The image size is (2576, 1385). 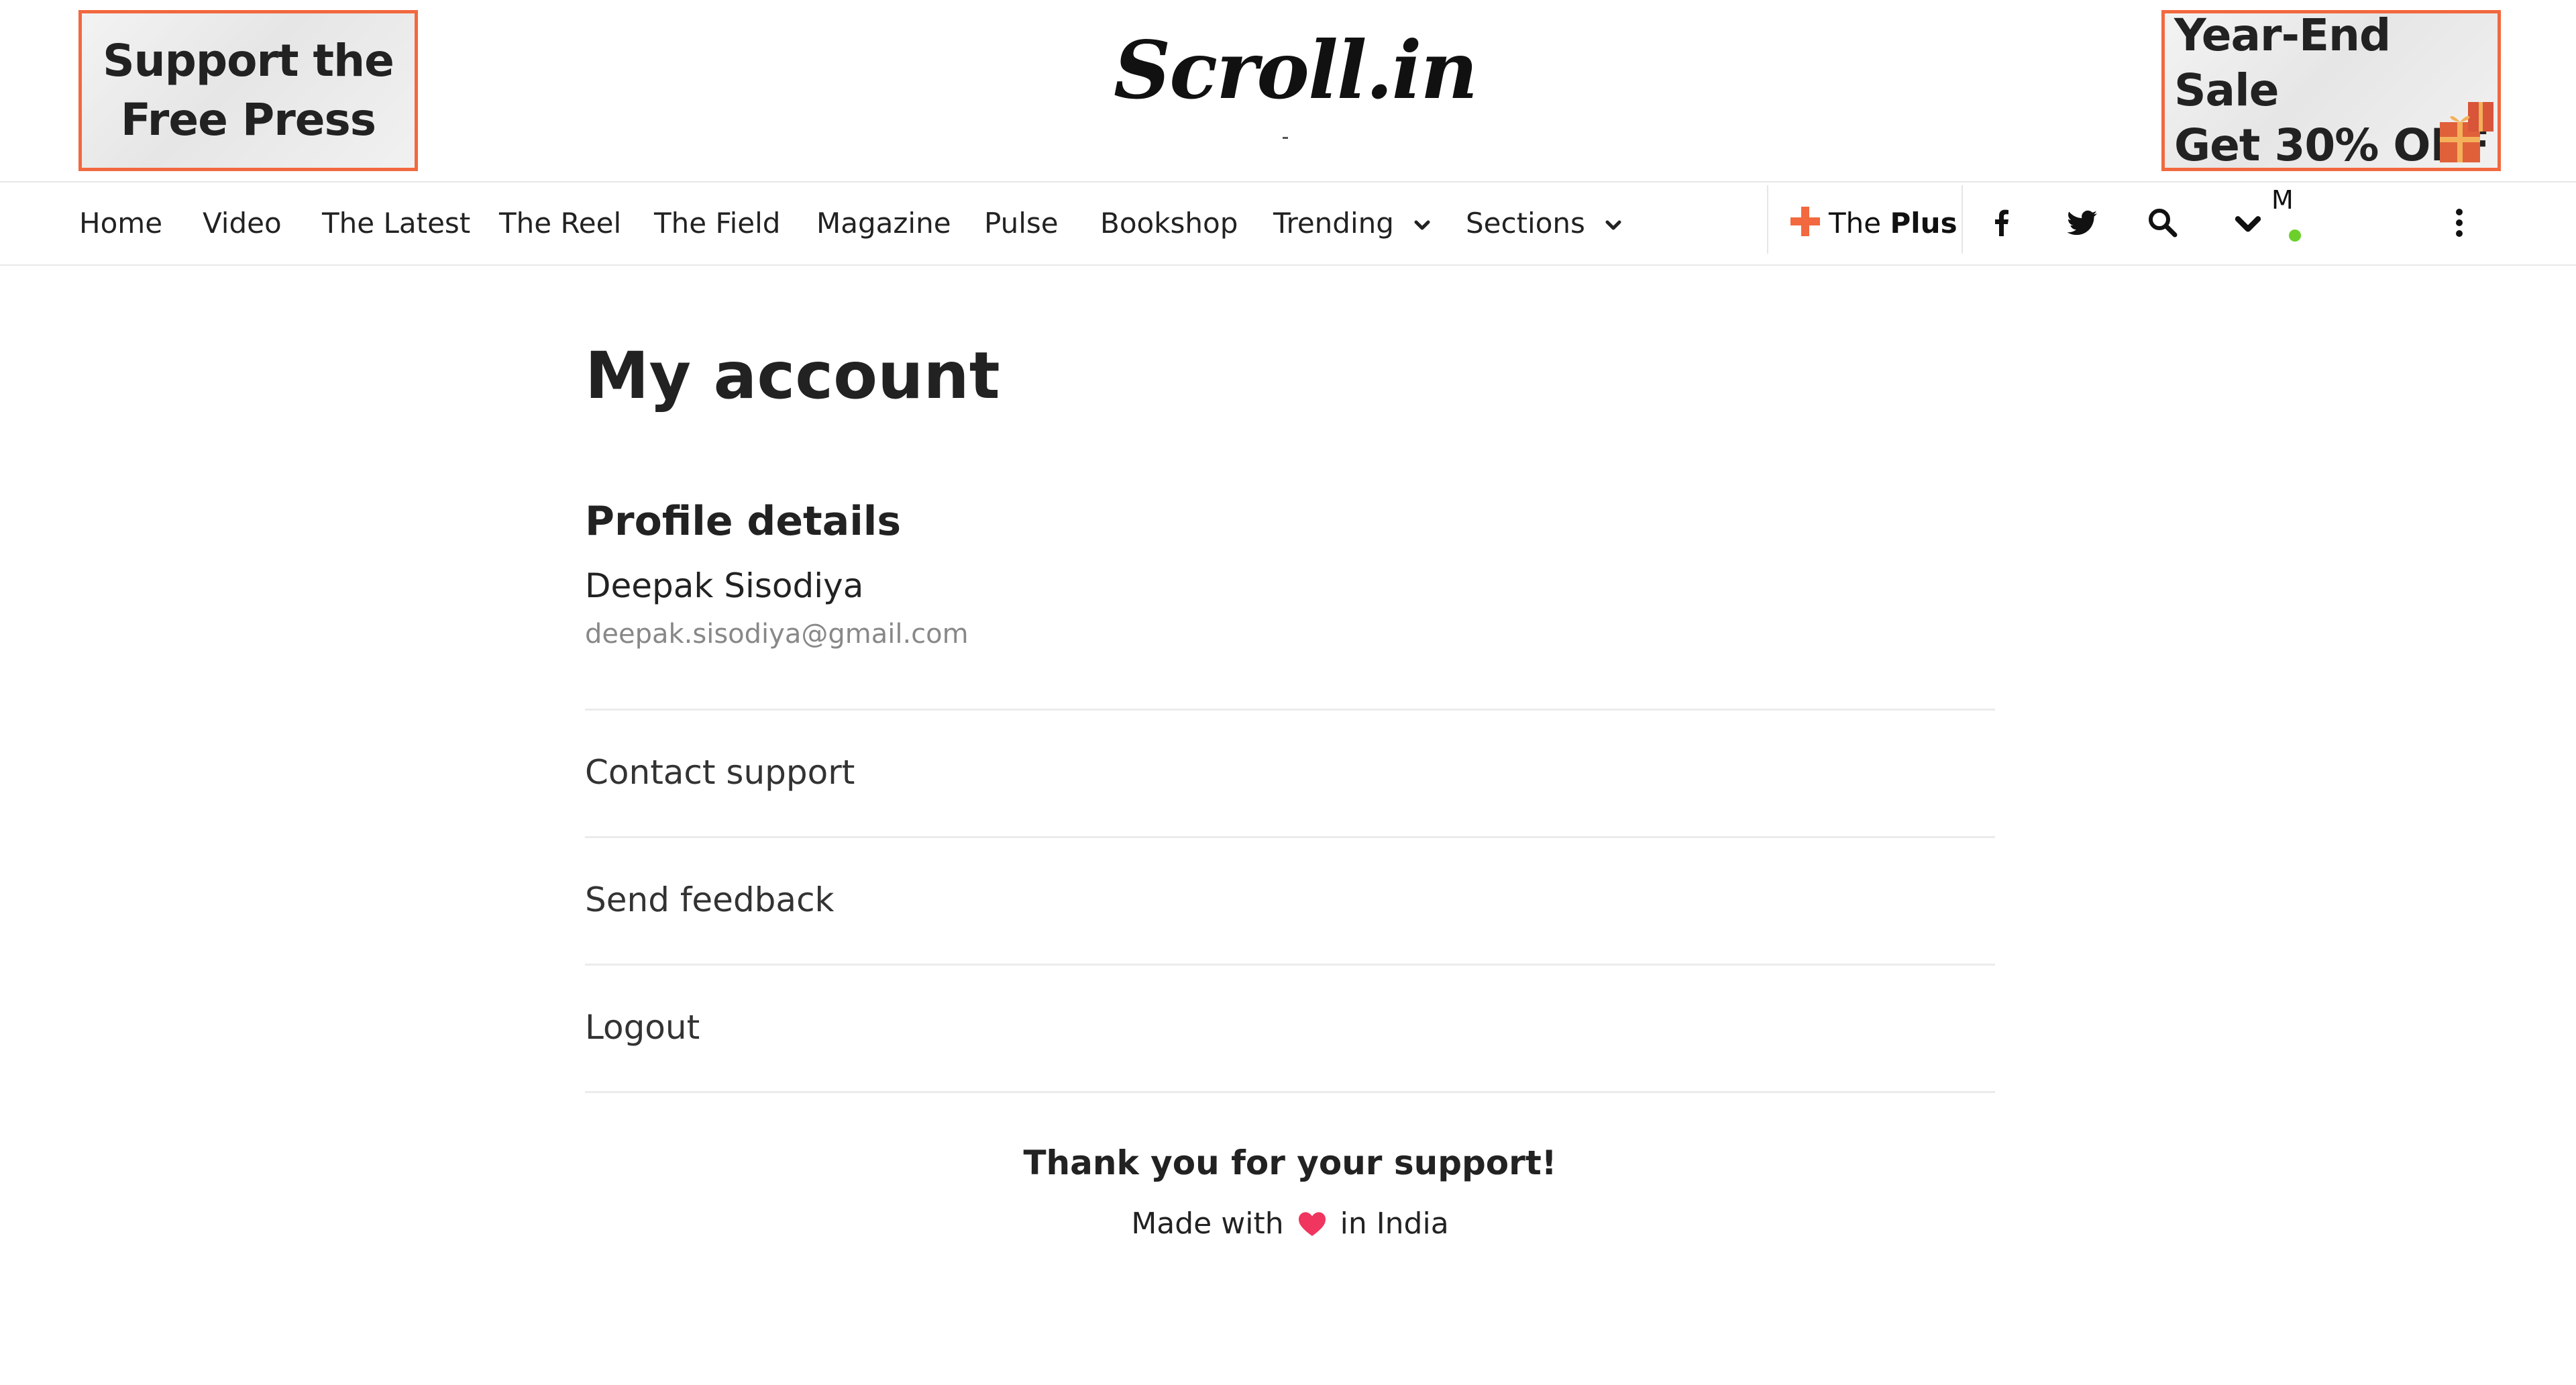 What do you see at coordinates (2295, 236) in the screenshot?
I see `online-status-dot` at bounding box center [2295, 236].